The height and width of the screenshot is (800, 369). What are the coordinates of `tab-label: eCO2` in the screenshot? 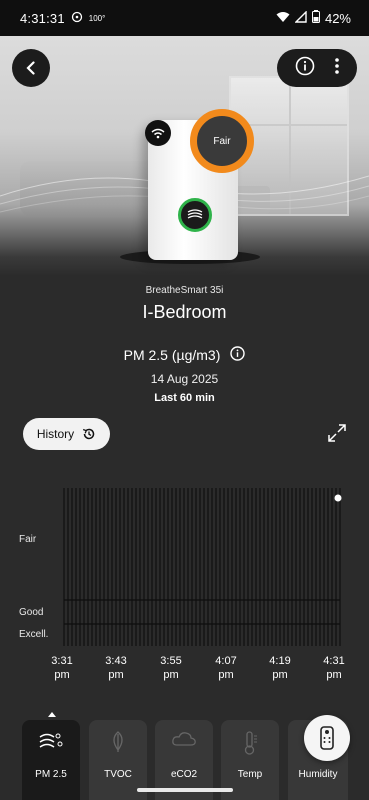 It's located at (184, 774).